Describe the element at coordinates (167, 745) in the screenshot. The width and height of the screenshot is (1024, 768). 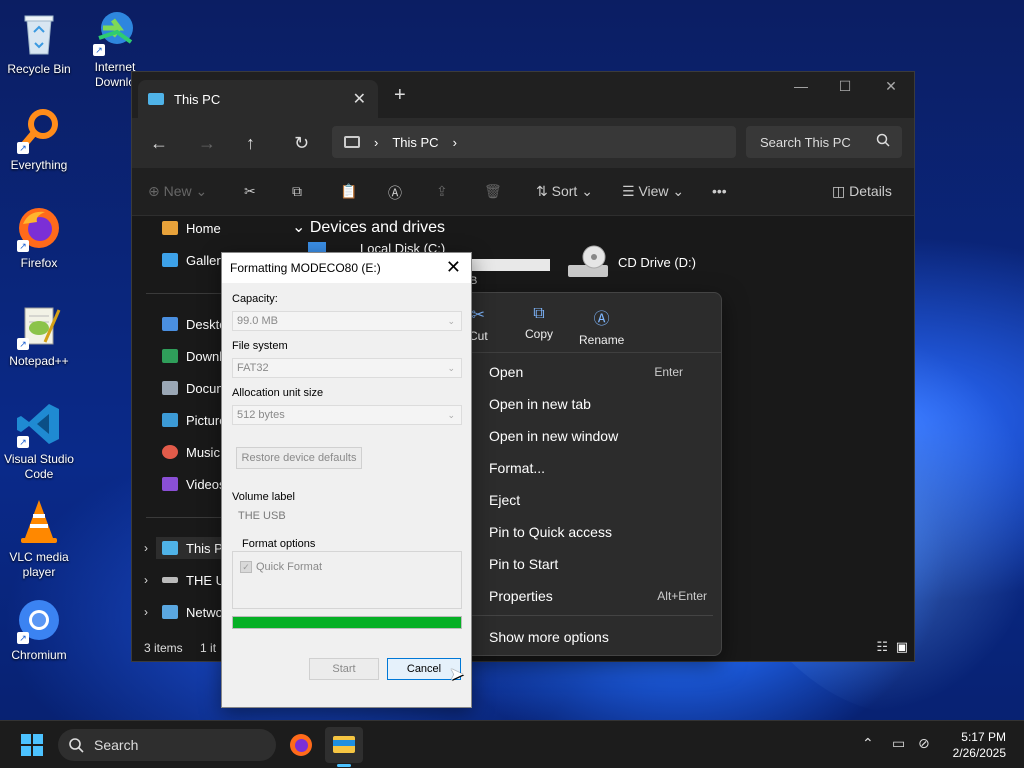
I see `taskbar-search: Search` at that location.